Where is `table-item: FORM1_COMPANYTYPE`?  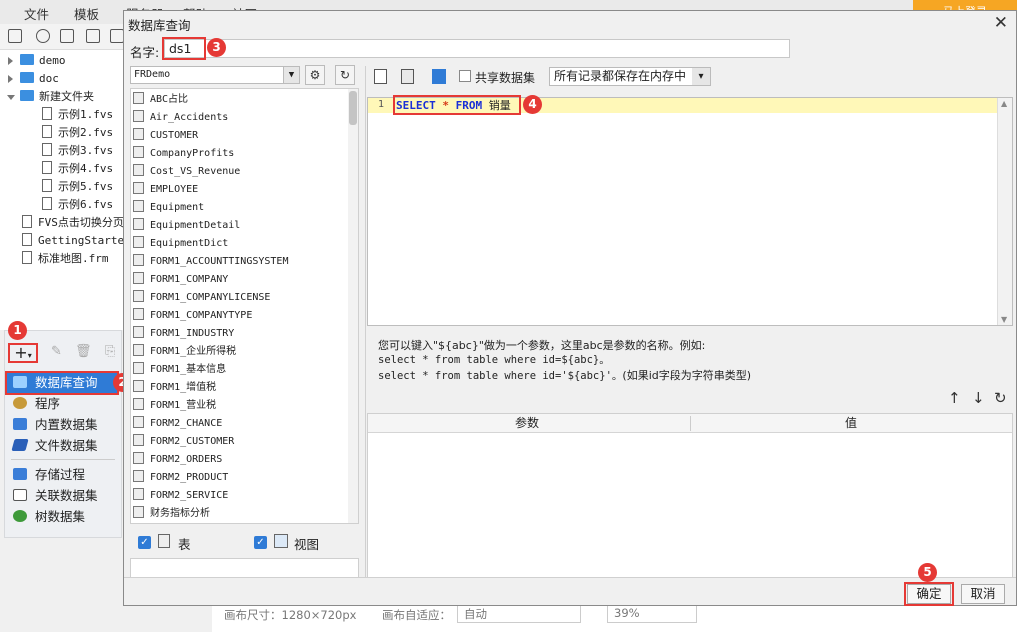 table-item: FORM1_COMPANYTYPE is located at coordinates (192, 316).